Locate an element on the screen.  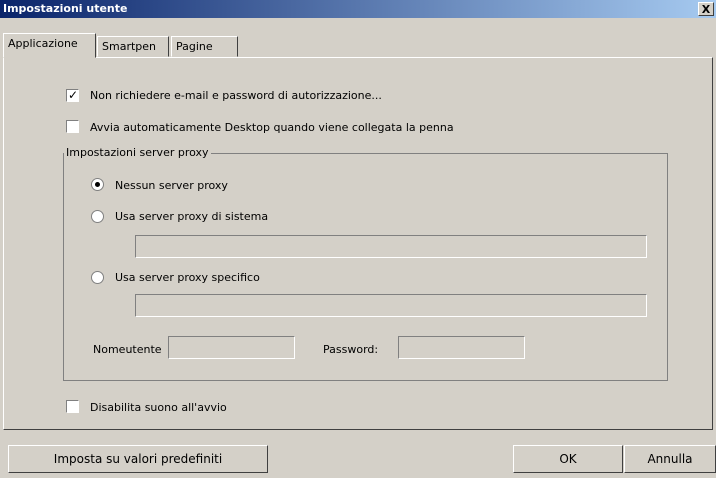
tab-applicazione: Applicazione is located at coordinates (49, 45).